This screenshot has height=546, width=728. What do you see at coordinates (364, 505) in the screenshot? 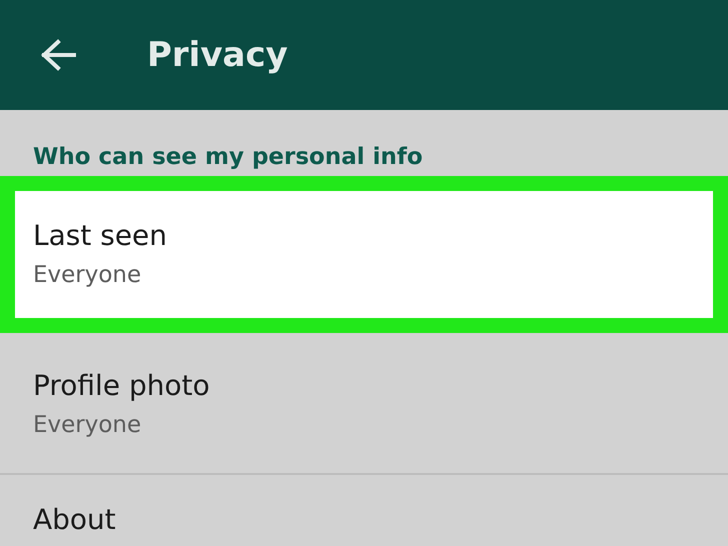
I see `setting-row: About` at bounding box center [364, 505].